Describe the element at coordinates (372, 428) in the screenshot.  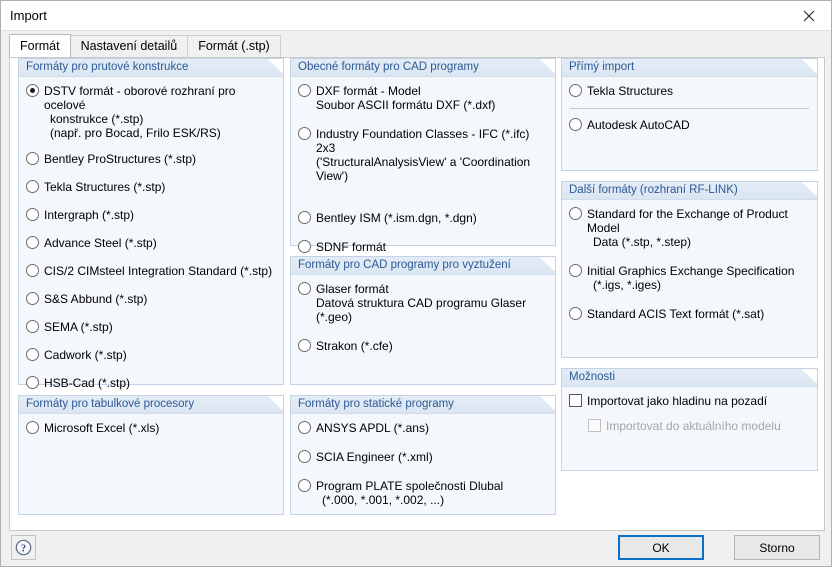
I see `option-label: ANSYS APDL (*.ans)` at that location.